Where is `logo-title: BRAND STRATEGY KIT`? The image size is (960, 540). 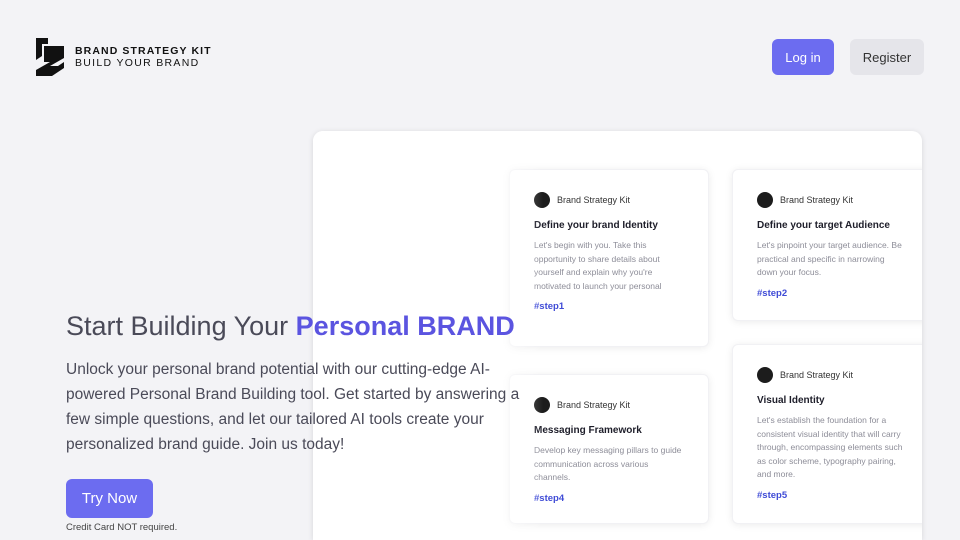 logo-title: BRAND STRATEGY KIT is located at coordinates (143, 51).